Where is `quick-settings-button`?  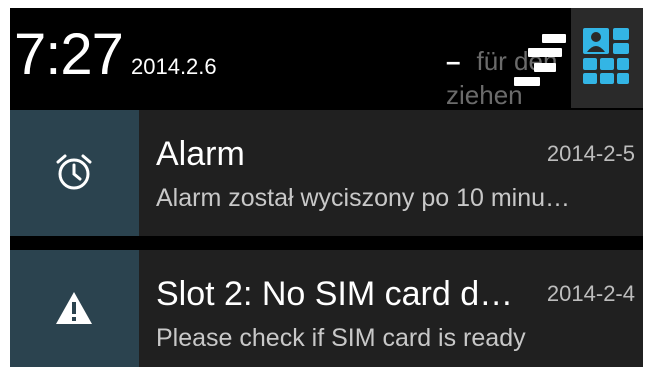 quick-settings-button is located at coordinates (607, 58).